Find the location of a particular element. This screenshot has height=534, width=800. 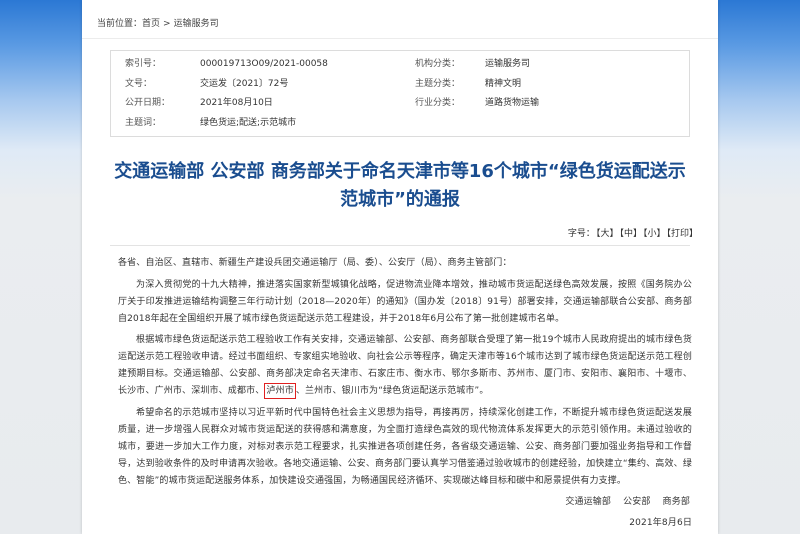

metadata-row: 索引号： 000019713O09/2021-00058 机构分类： 运输服务司 is located at coordinates (400, 65).